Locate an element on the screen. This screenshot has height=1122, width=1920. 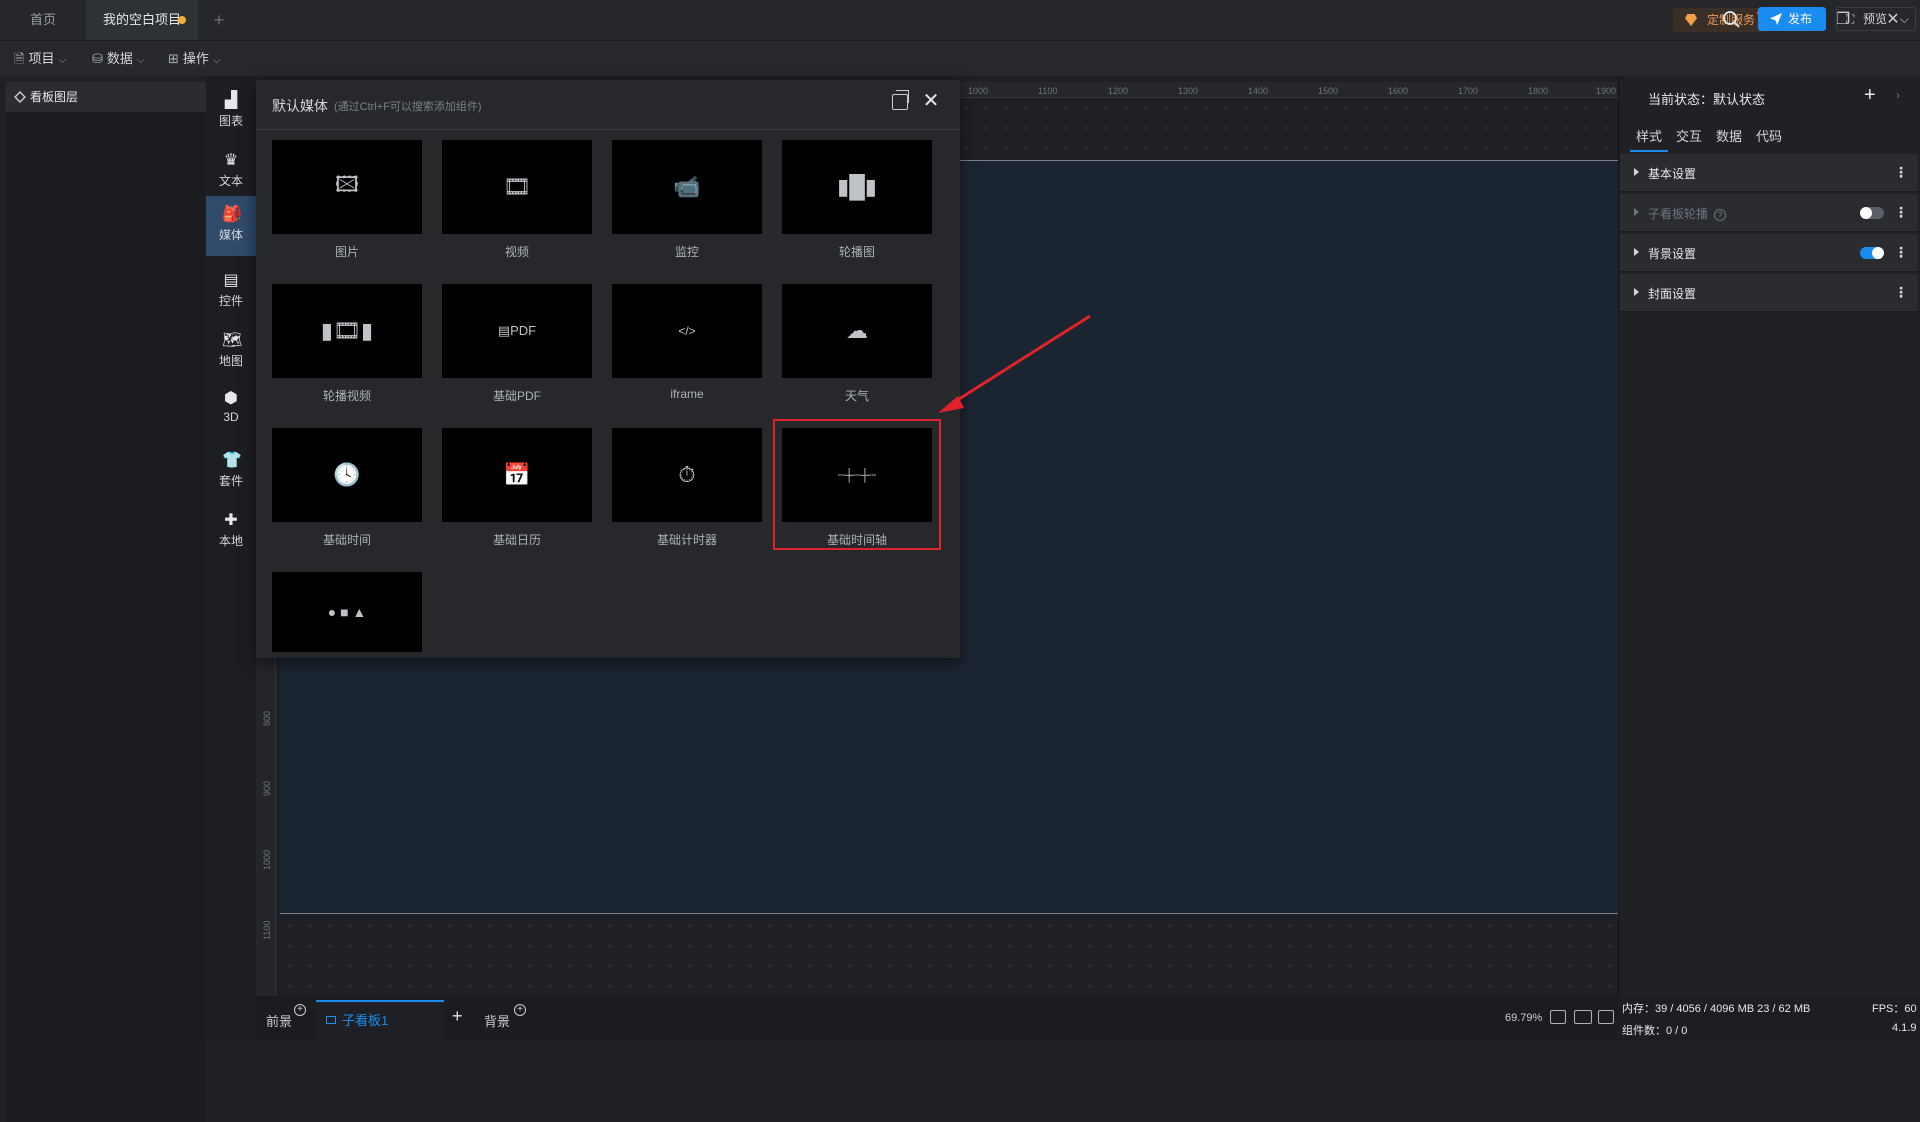
media-item-label: 轮播图 is located at coordinates (856, 252).